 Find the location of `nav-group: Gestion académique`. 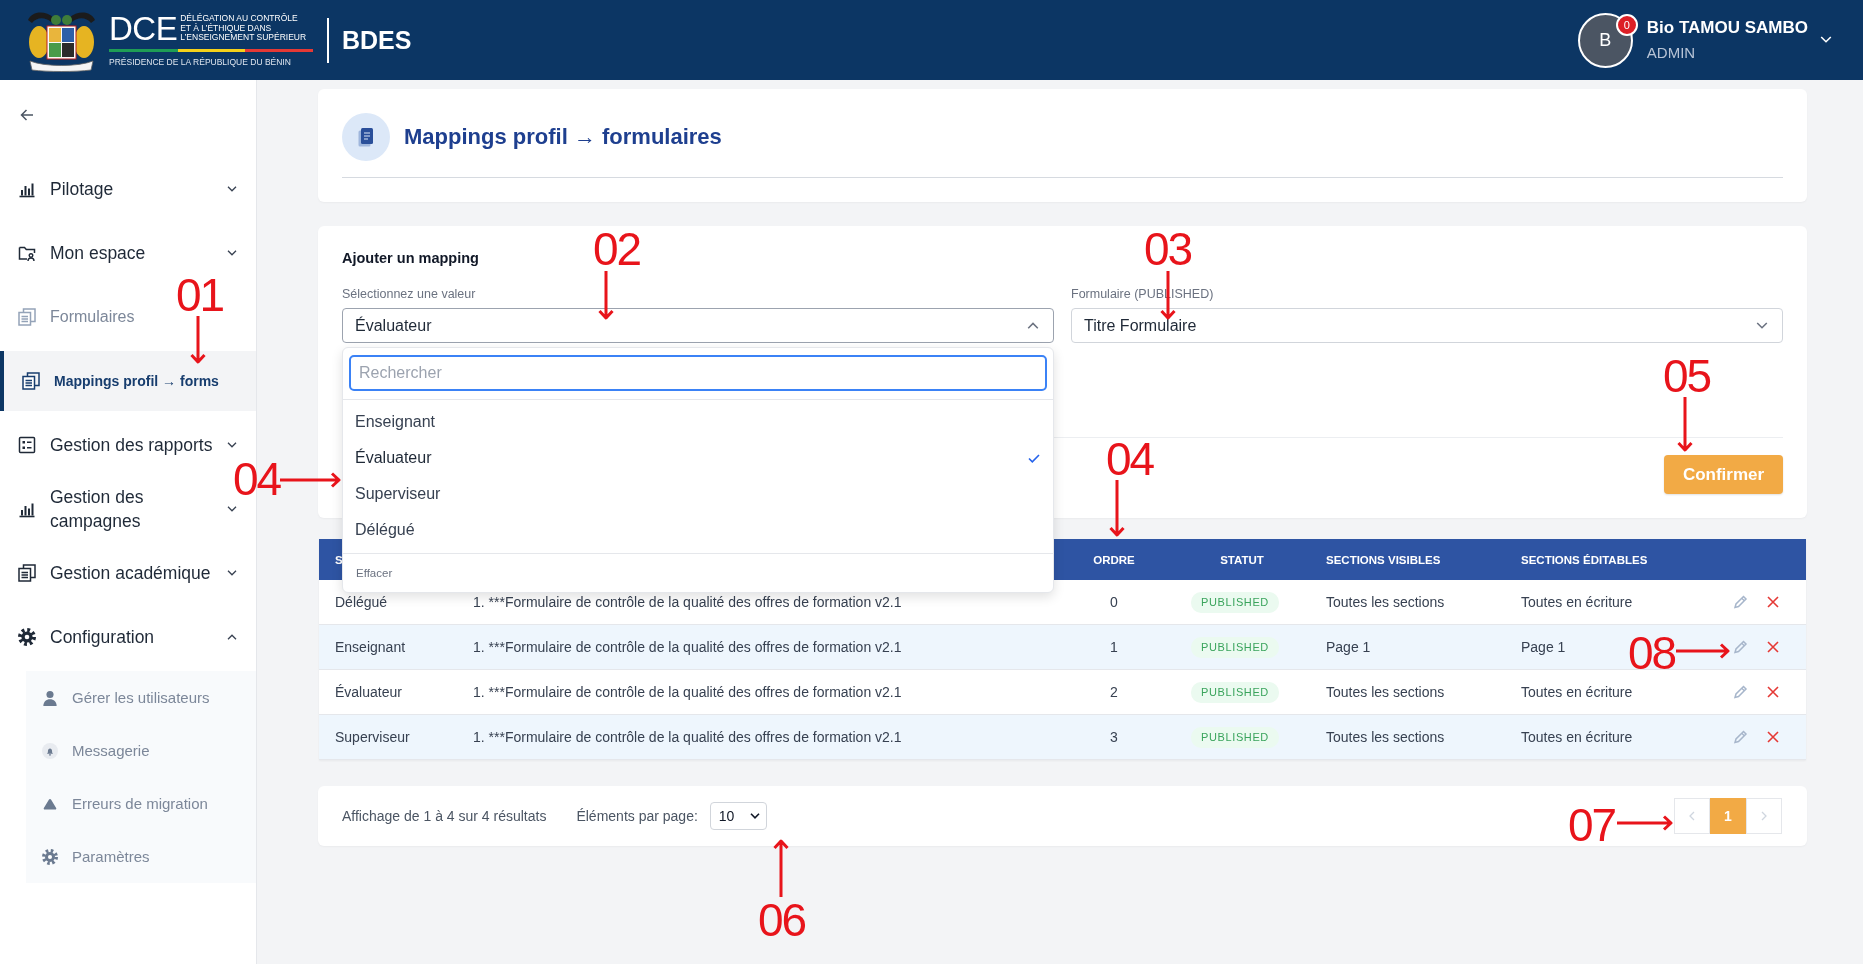

nav-group: Gestion académique is located at coordinates (127, 573).